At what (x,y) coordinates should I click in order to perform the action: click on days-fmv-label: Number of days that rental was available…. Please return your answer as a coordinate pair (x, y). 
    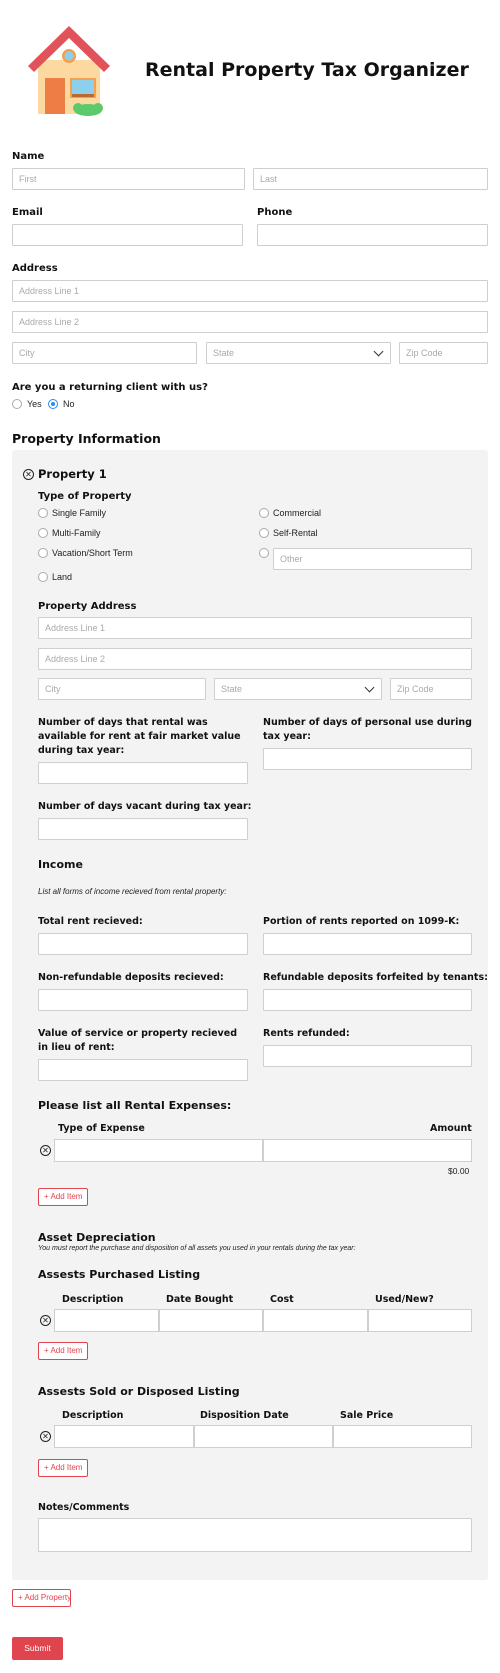
    Looking at the image, I should click on (139, 736).